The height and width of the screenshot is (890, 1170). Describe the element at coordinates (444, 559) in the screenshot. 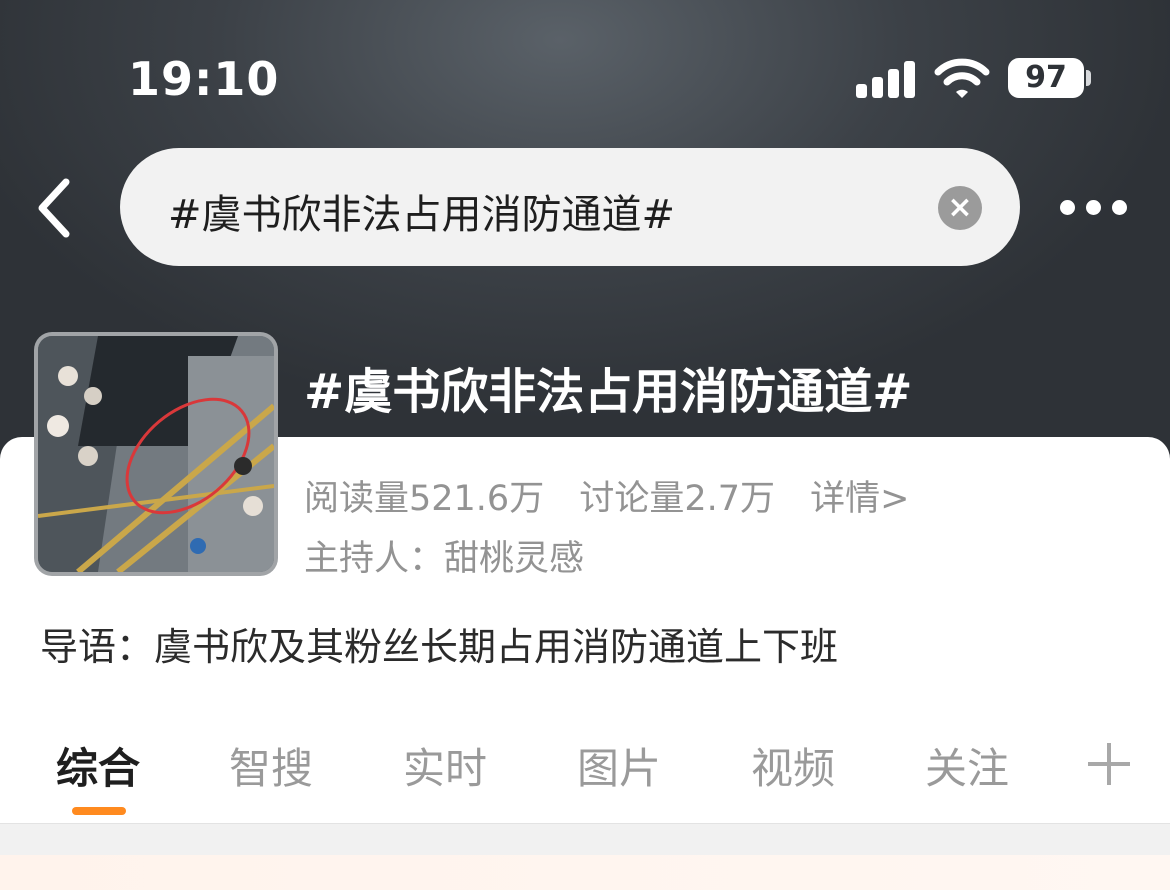

I see `host-info: 主持人：甜桃灵感` at that location.